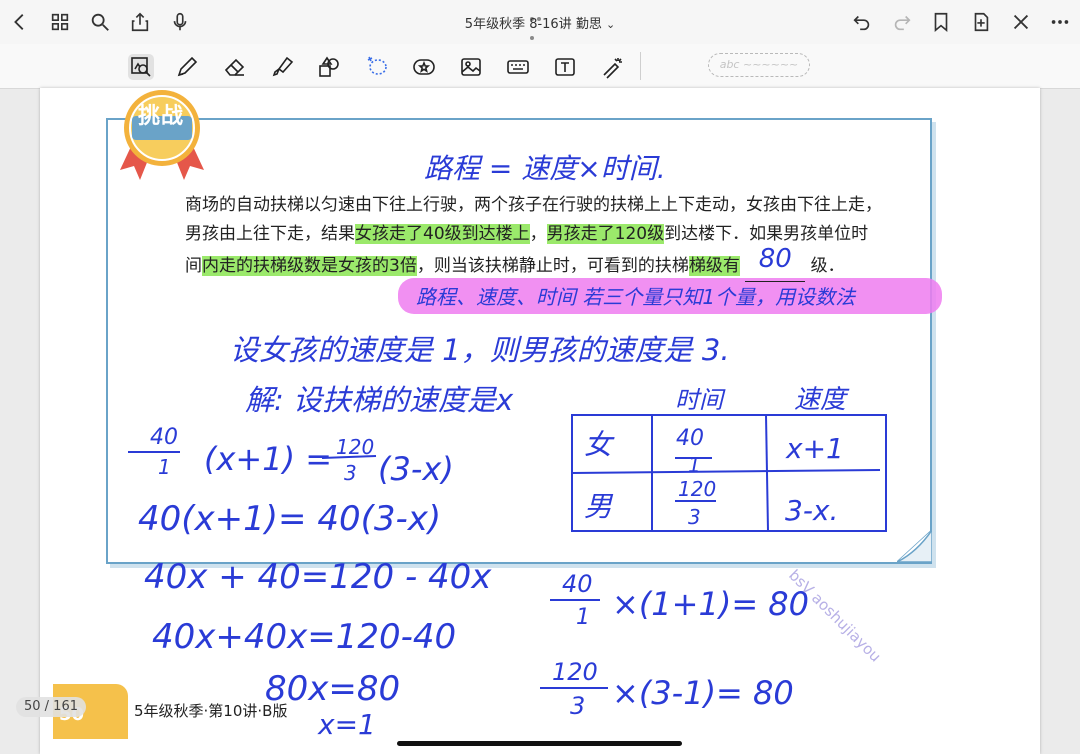 The image size is (1080, 754). I want to click on keyboard-tool, so click(518, 67).